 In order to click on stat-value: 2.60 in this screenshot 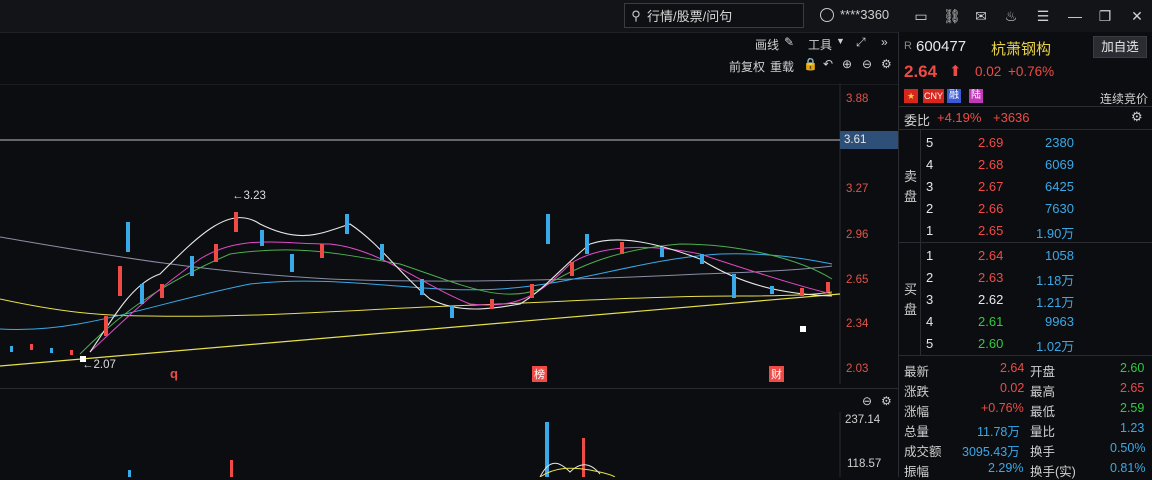, I will do `click(1132, 368)`.